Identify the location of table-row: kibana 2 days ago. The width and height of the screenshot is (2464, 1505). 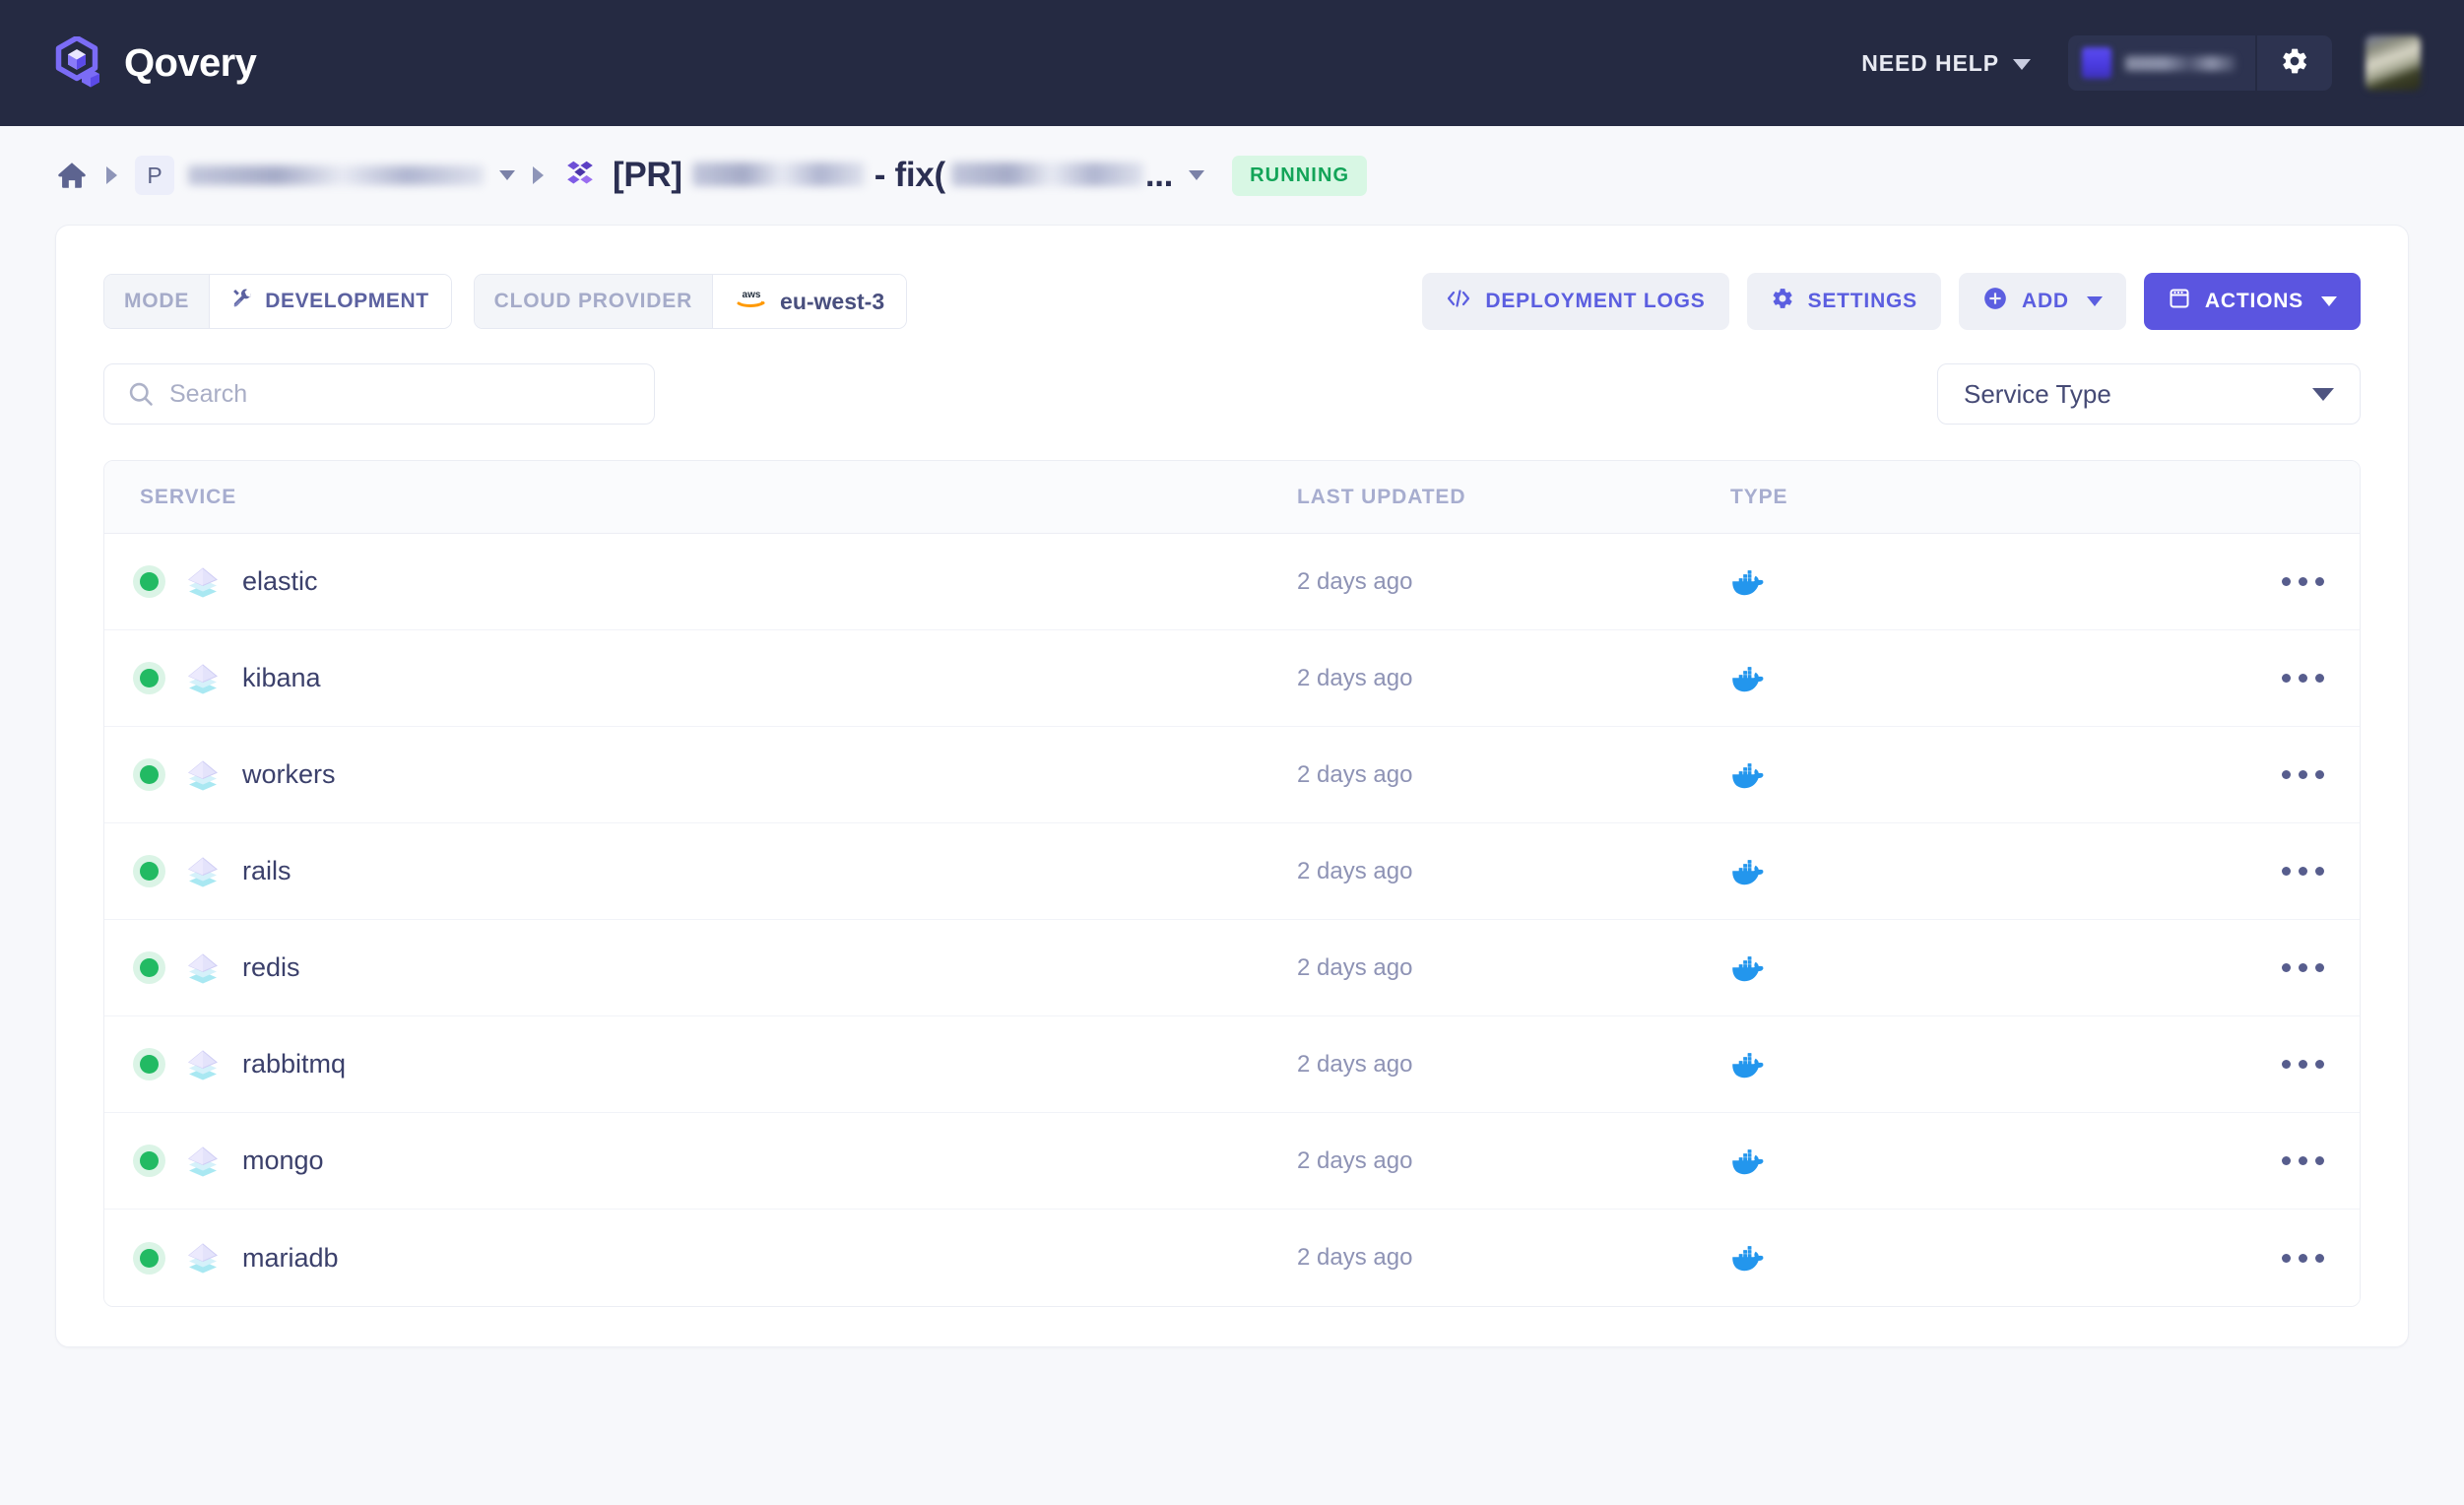
(1232, 678).